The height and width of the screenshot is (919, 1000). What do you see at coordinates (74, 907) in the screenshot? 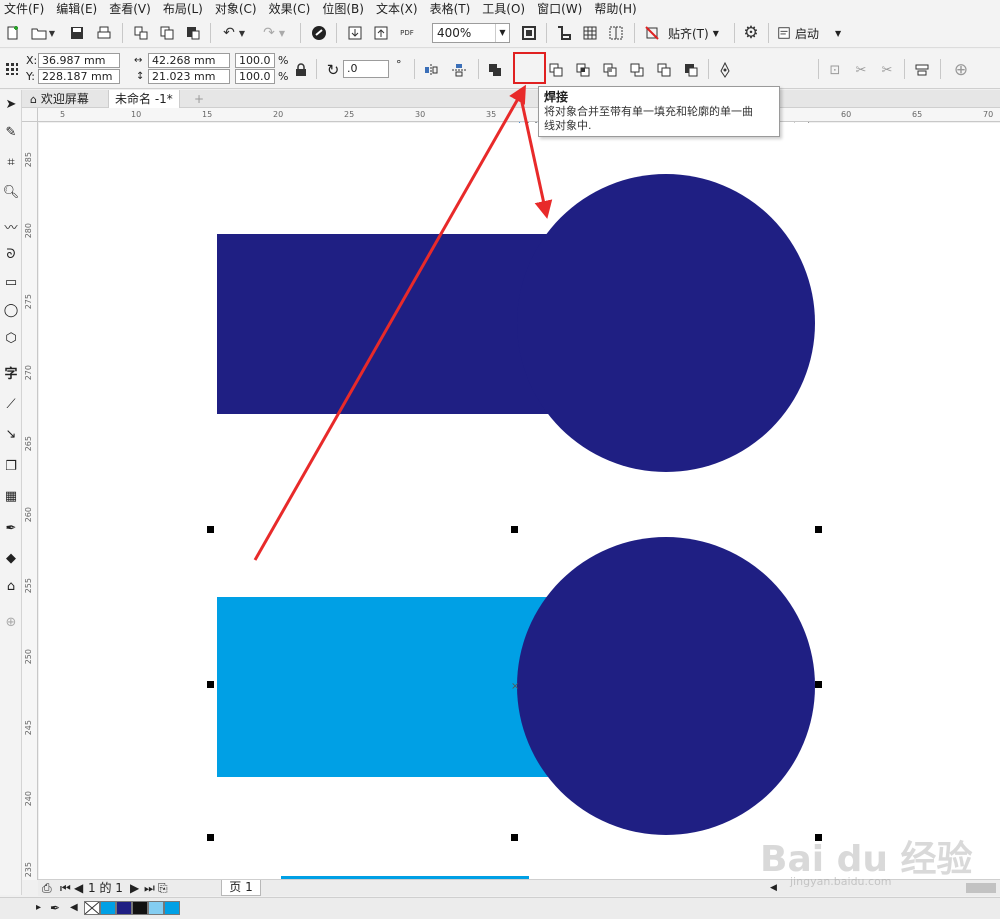
I see `palette-scroll-left-icon: ◀` at bounding box center [74, 907].